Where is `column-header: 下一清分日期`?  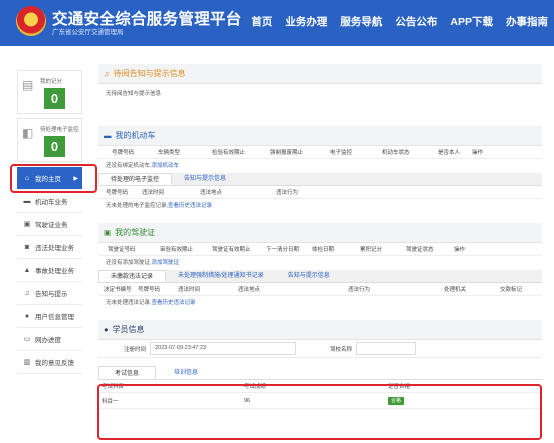 column-header: 下一清分日期 is located at coordinates (283, 250).